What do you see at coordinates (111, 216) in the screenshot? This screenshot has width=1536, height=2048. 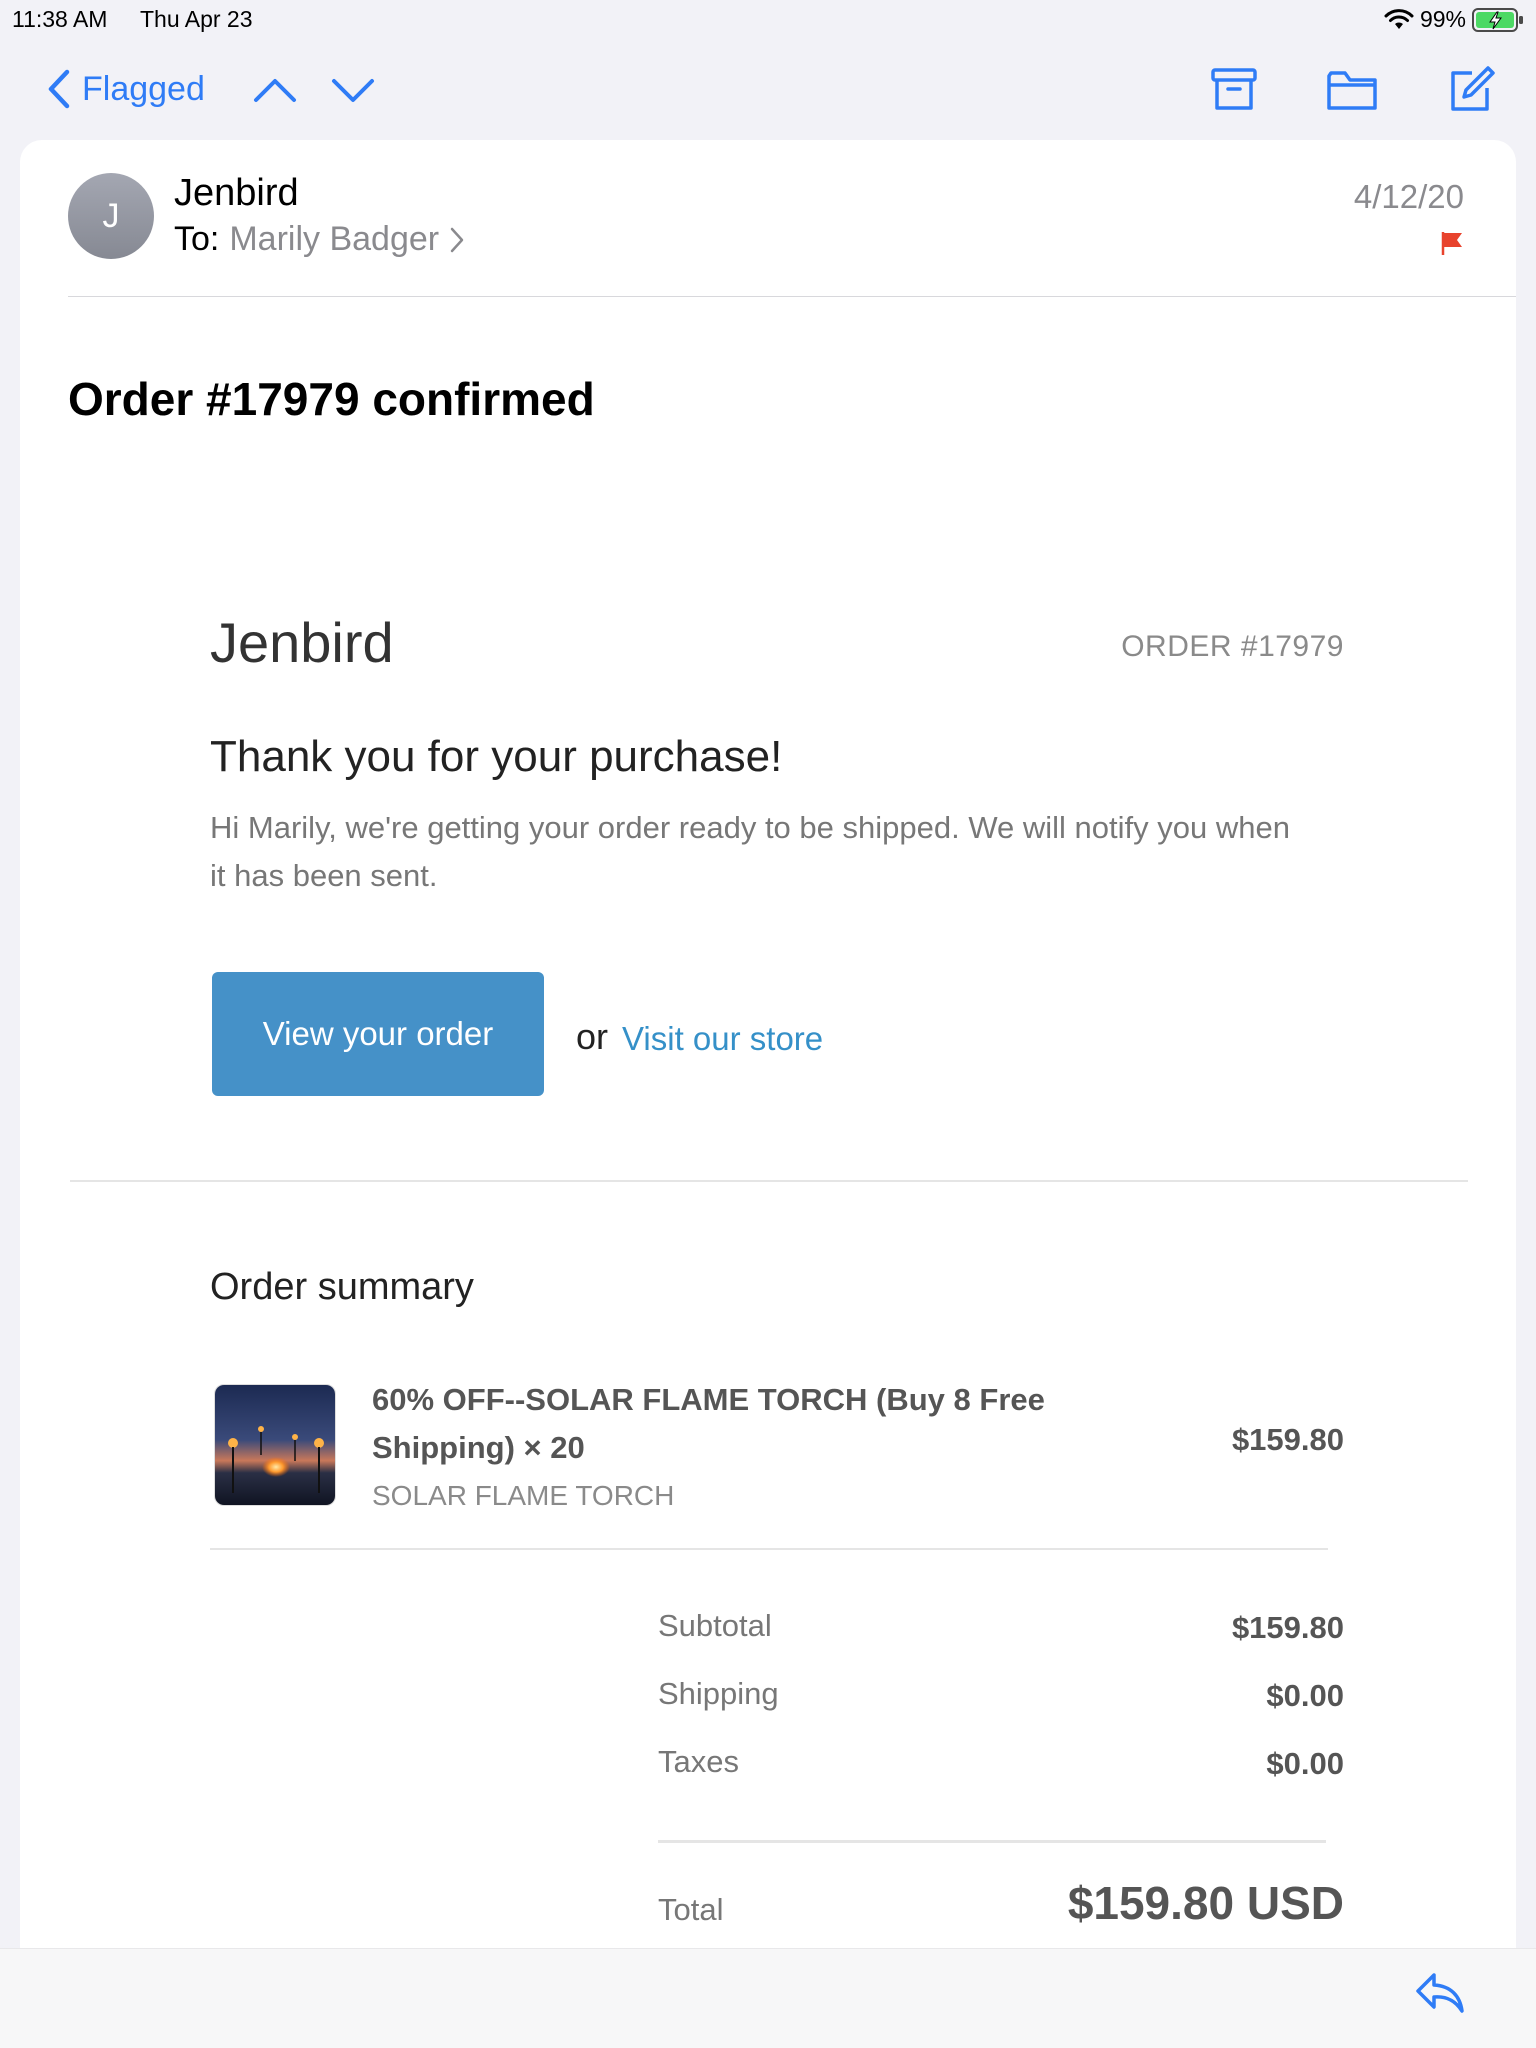 I see `sender-avatar: J` at bounding box center [111, 216].